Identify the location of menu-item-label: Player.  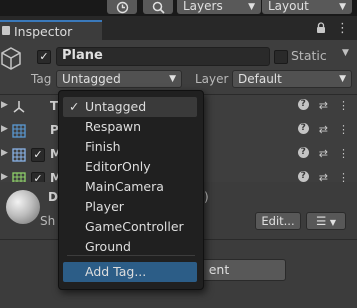
(104, 206).